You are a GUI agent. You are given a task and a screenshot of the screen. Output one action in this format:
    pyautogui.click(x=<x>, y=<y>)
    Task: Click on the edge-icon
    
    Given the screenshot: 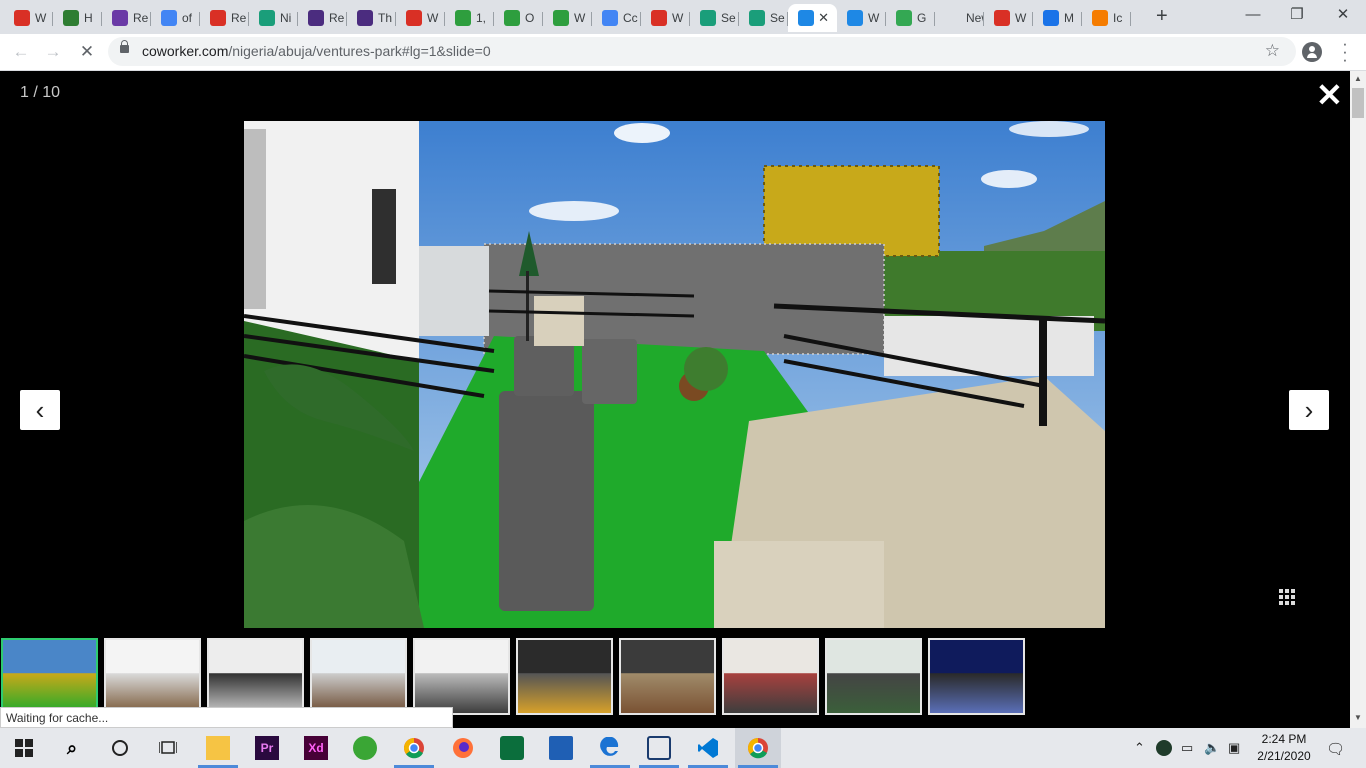 What is the action you would take?
    pyautogui.click(x=610, y=748)
    